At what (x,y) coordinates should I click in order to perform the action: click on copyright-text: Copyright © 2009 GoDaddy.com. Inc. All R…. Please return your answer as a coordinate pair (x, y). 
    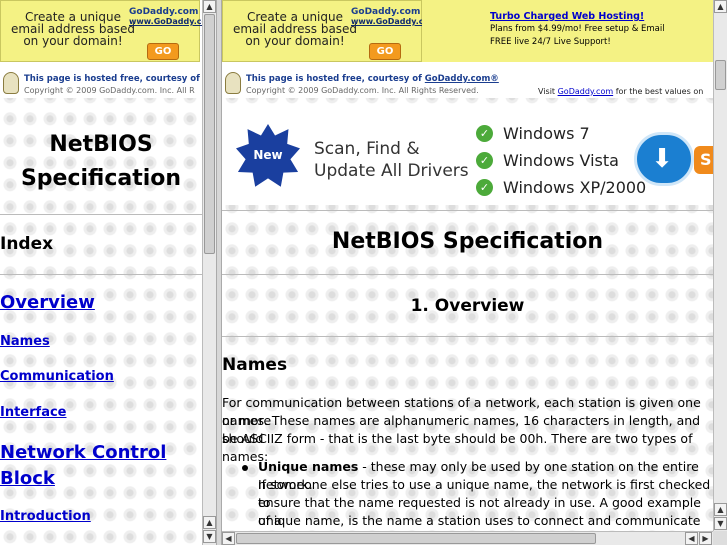
    Looking at the image, I should click on (362, 90).